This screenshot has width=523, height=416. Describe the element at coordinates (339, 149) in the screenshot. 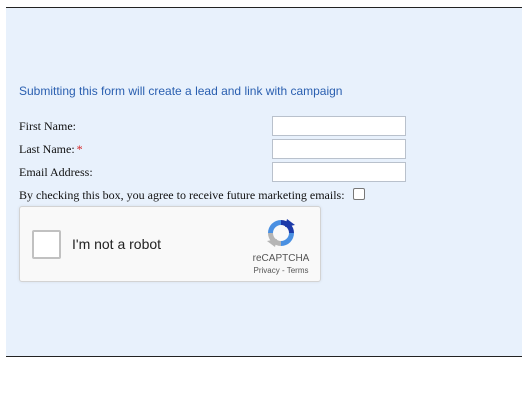

I see `last-name-input` at that location.